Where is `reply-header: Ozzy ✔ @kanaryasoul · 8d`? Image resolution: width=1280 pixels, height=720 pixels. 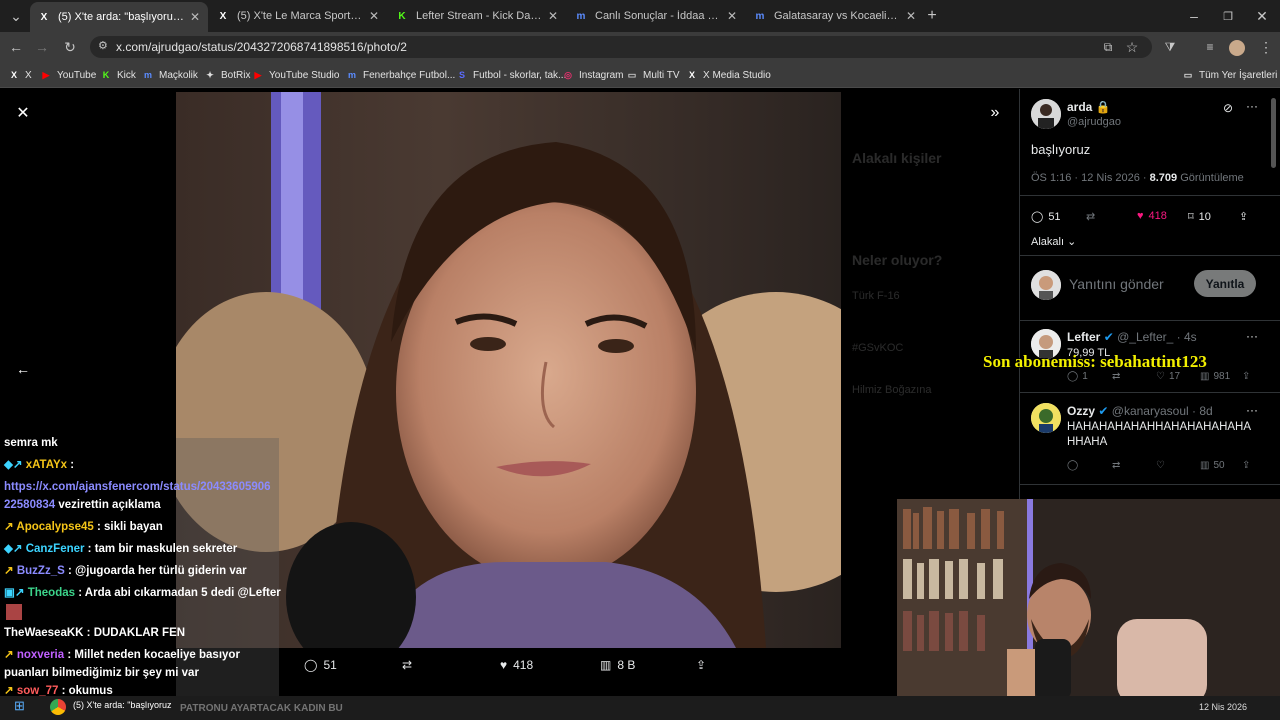
reply-header: Ozzy ✔ @kanaryasoul · 8d is located at coordinates (1140, 411).